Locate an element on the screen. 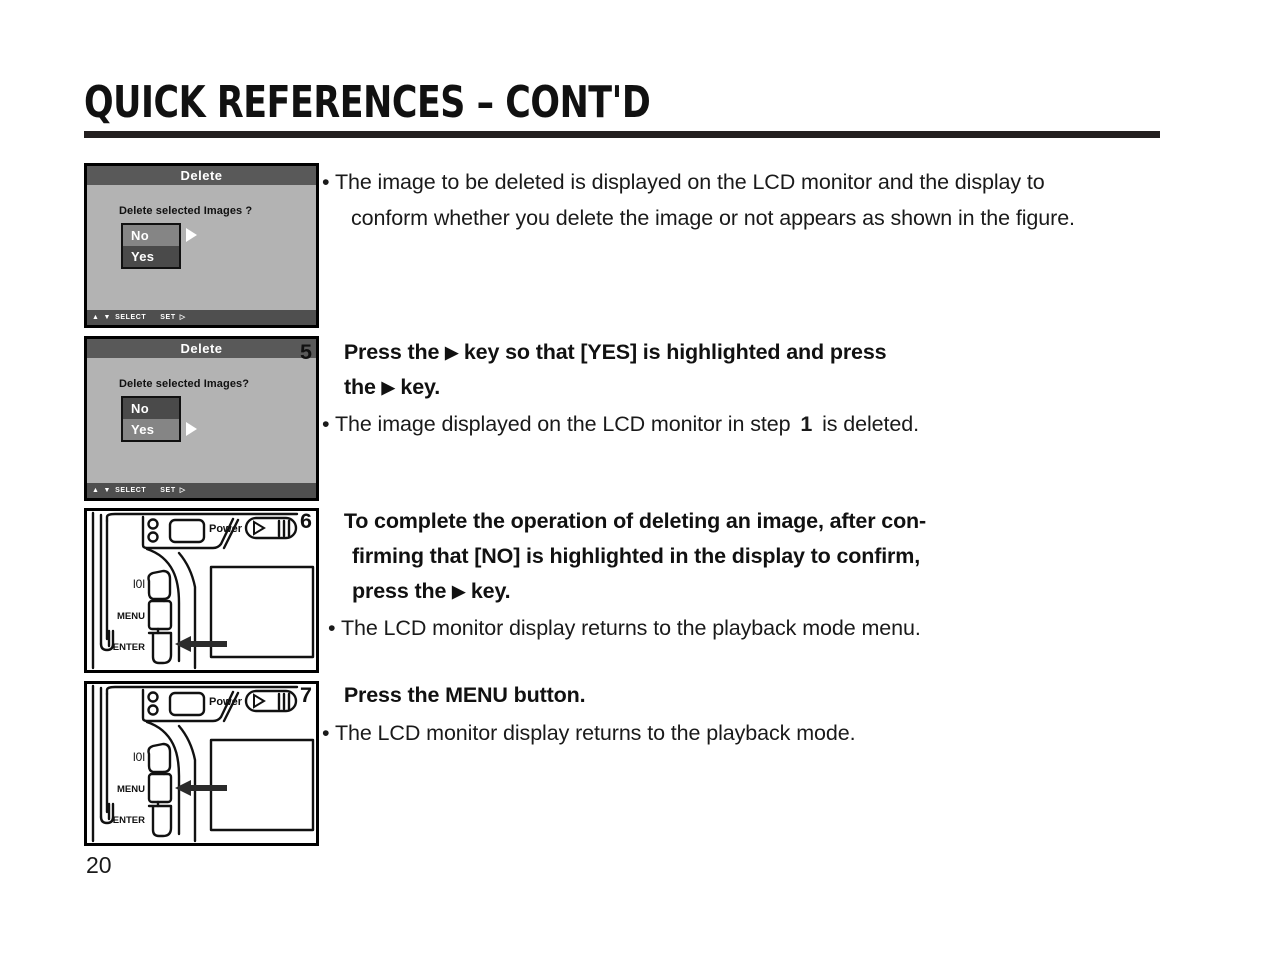  step-5-number: 5 is located at coordinates (306, 352).